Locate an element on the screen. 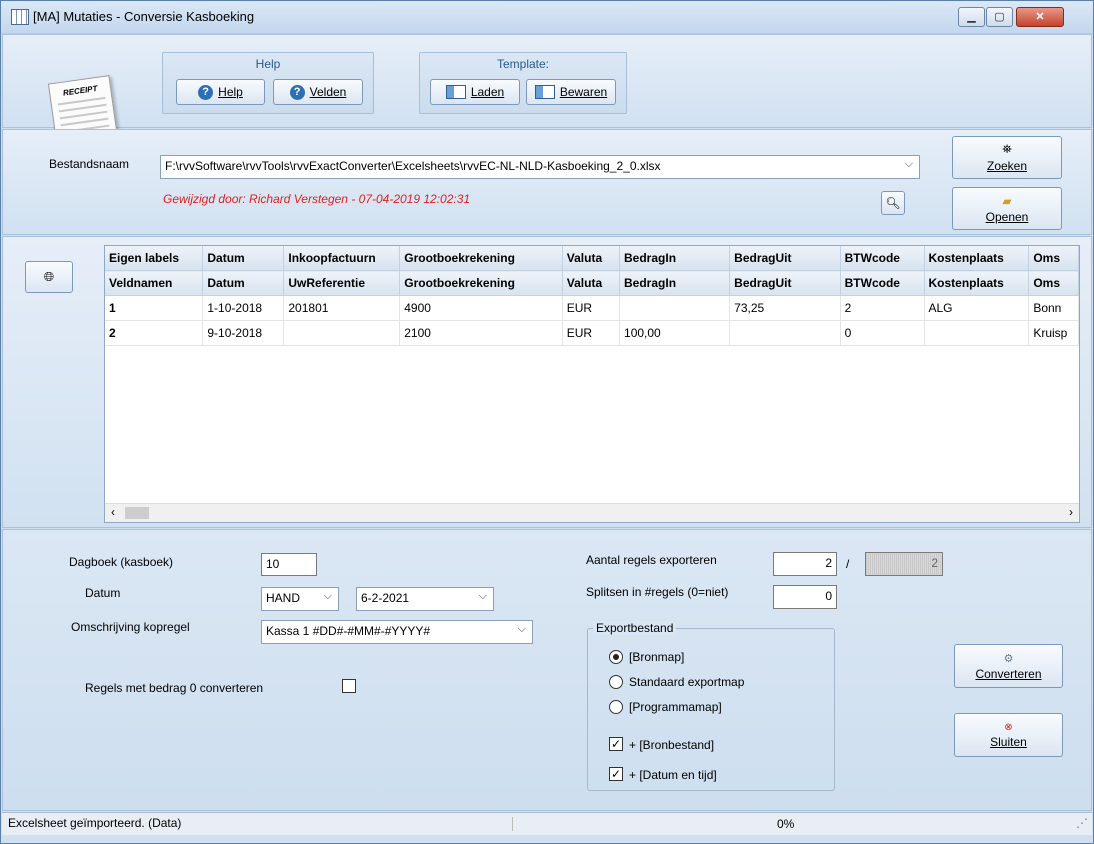  check-datum-tijd: ✓ is located at coordinates (616, 774).